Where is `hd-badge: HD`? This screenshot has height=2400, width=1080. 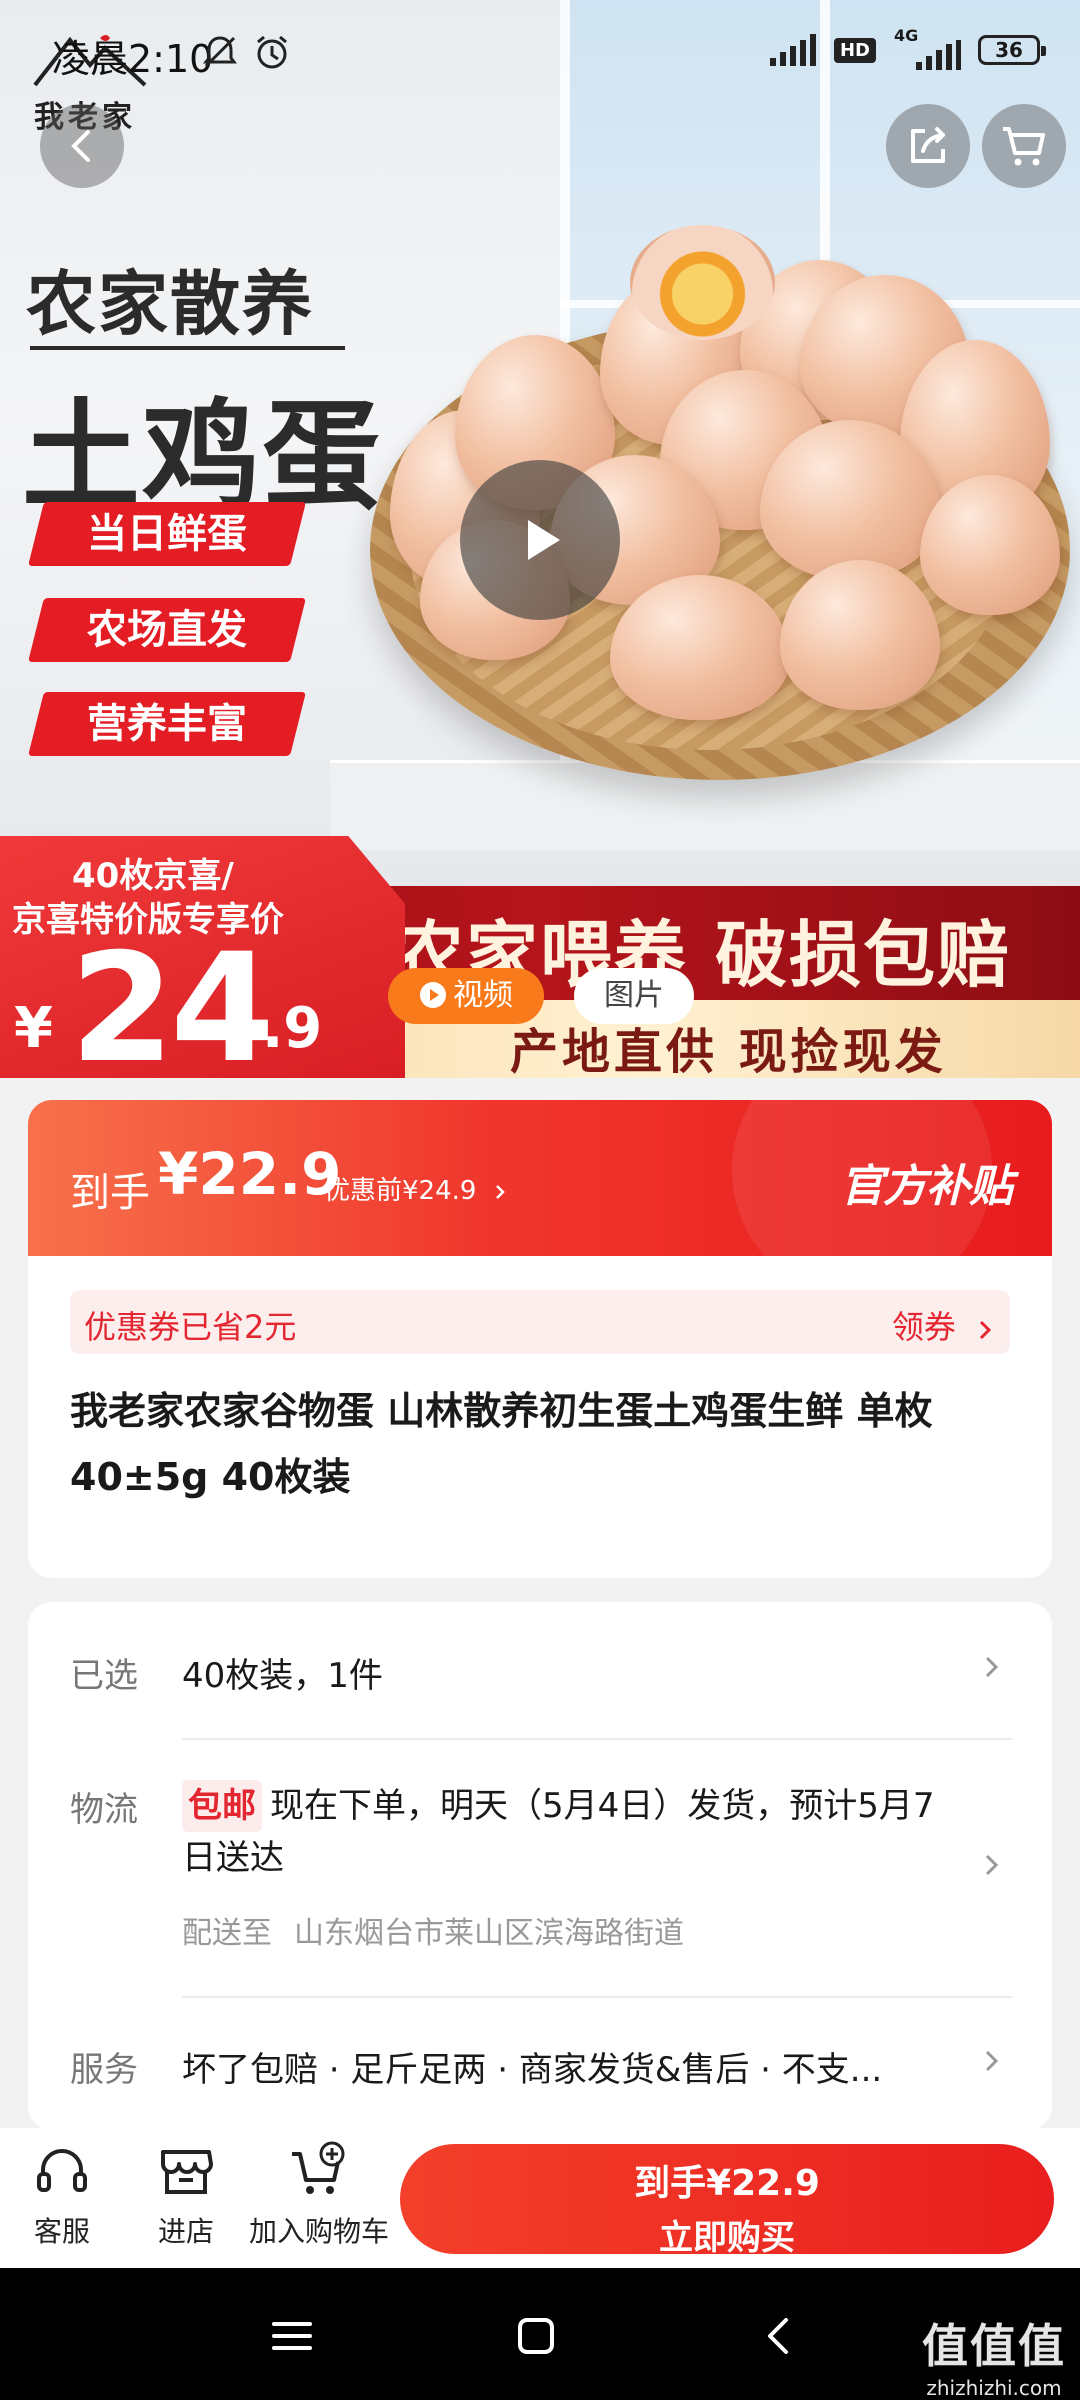
hd-badge: HD is located at coordinates (854, 50).